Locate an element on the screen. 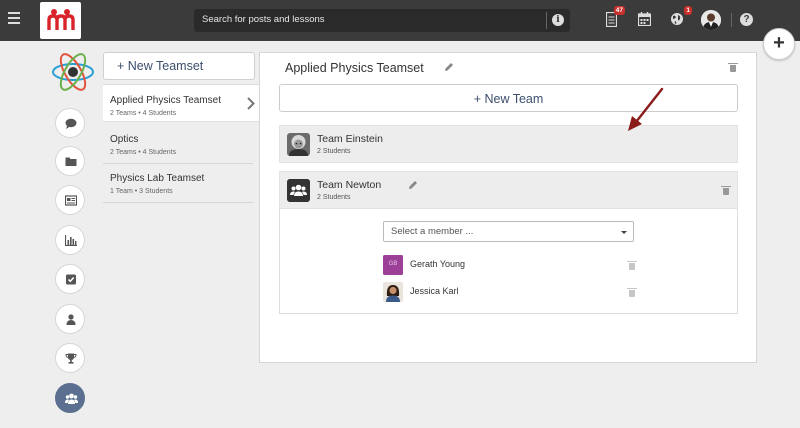 This screenshot has height=428, width=800. trophy-icon is located at coordinates (71, 358).